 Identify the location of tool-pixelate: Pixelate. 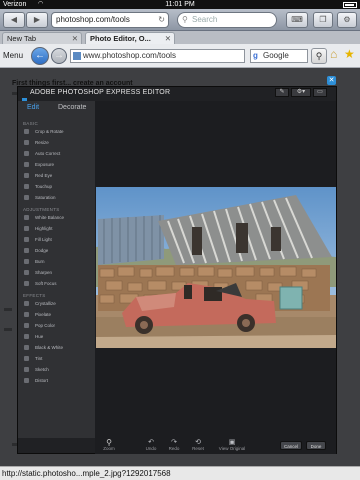
(37, 314).